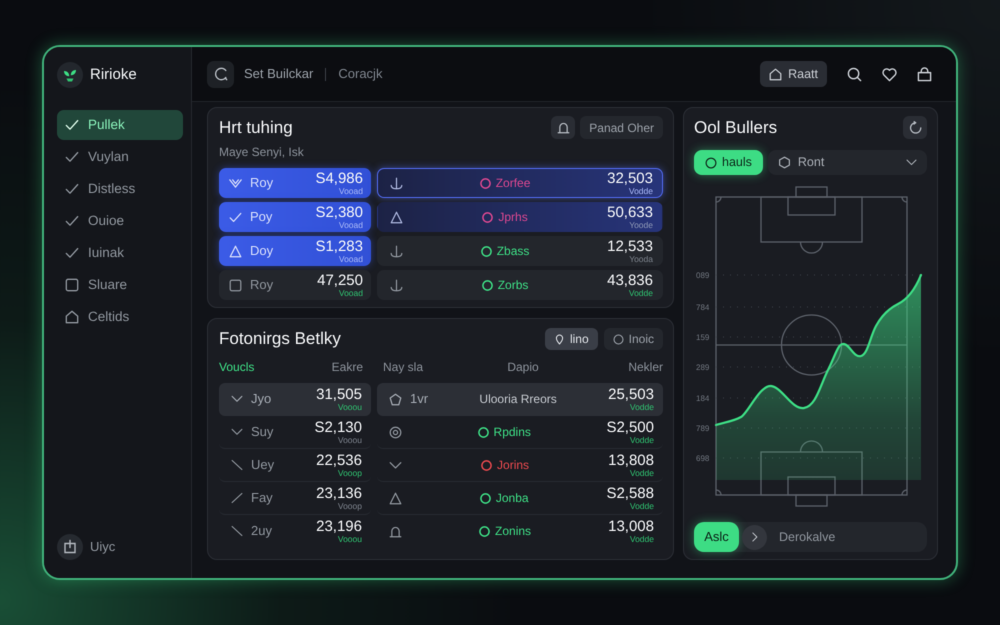  What do you see at coordinates (807, 537) in the screenshot?
I see `footer-text: Derokalve` at bounding box center [807, 537].